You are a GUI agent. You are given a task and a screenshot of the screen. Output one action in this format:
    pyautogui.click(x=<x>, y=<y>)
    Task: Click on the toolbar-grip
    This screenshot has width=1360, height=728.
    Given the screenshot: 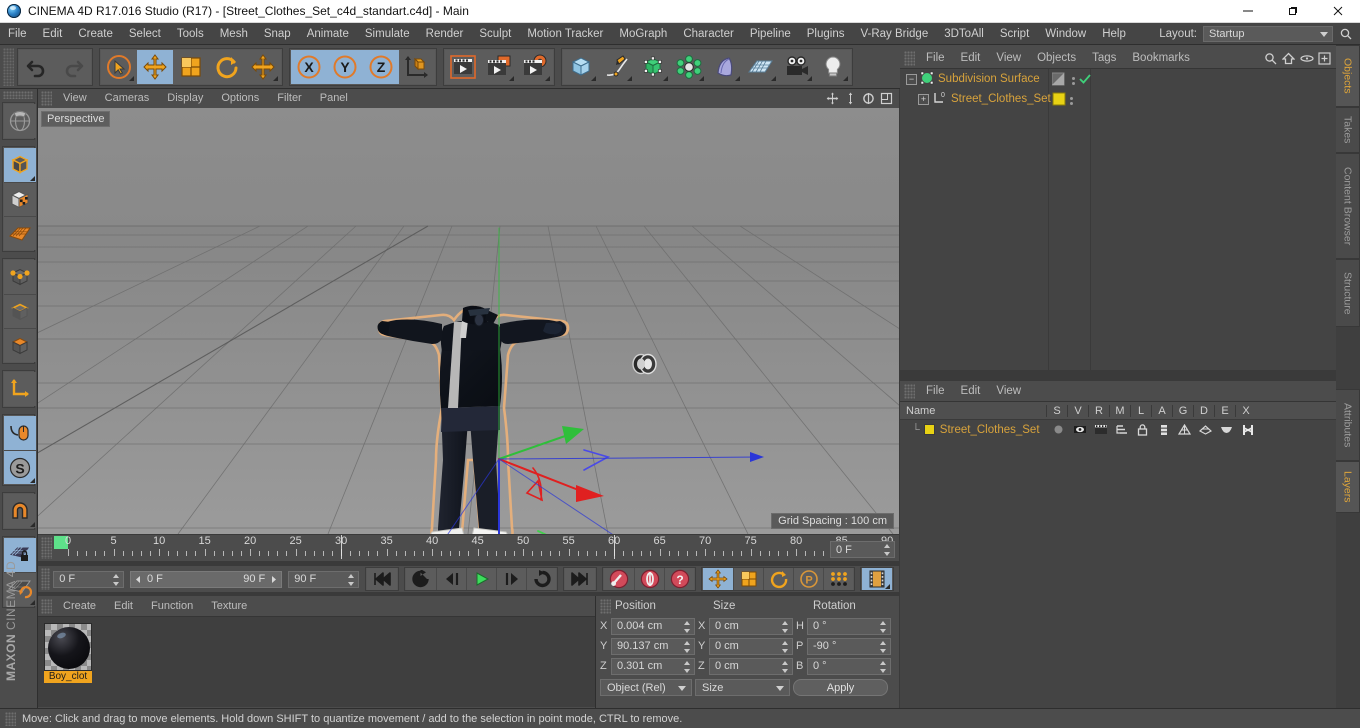 What is the action you would take?
    pyautogui.click(x=8, y=66)
    